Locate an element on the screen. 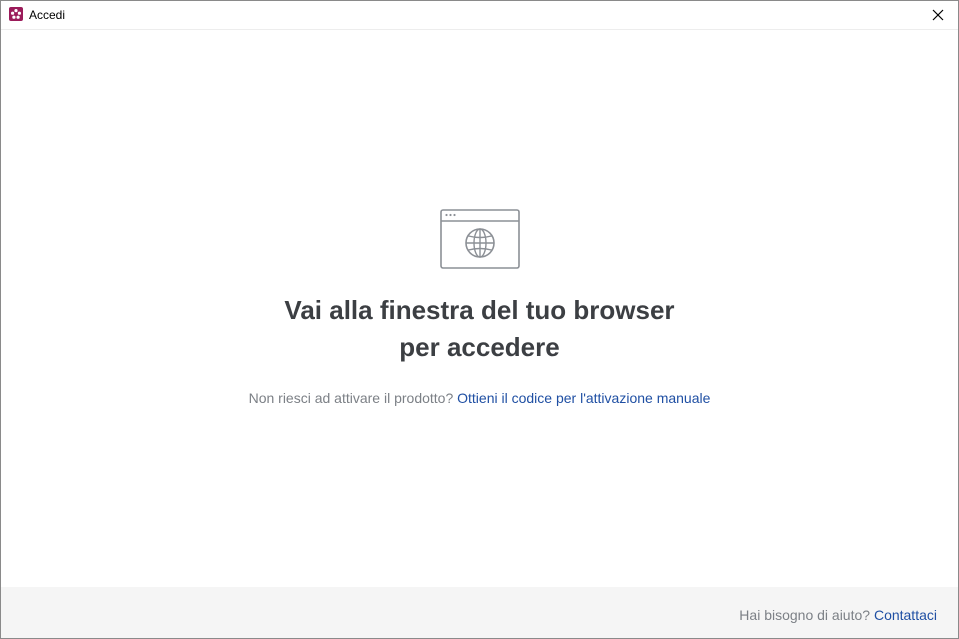 This screenshot has width=959, height=639. title-bar: Accedi is located at coordinates (479, 15).